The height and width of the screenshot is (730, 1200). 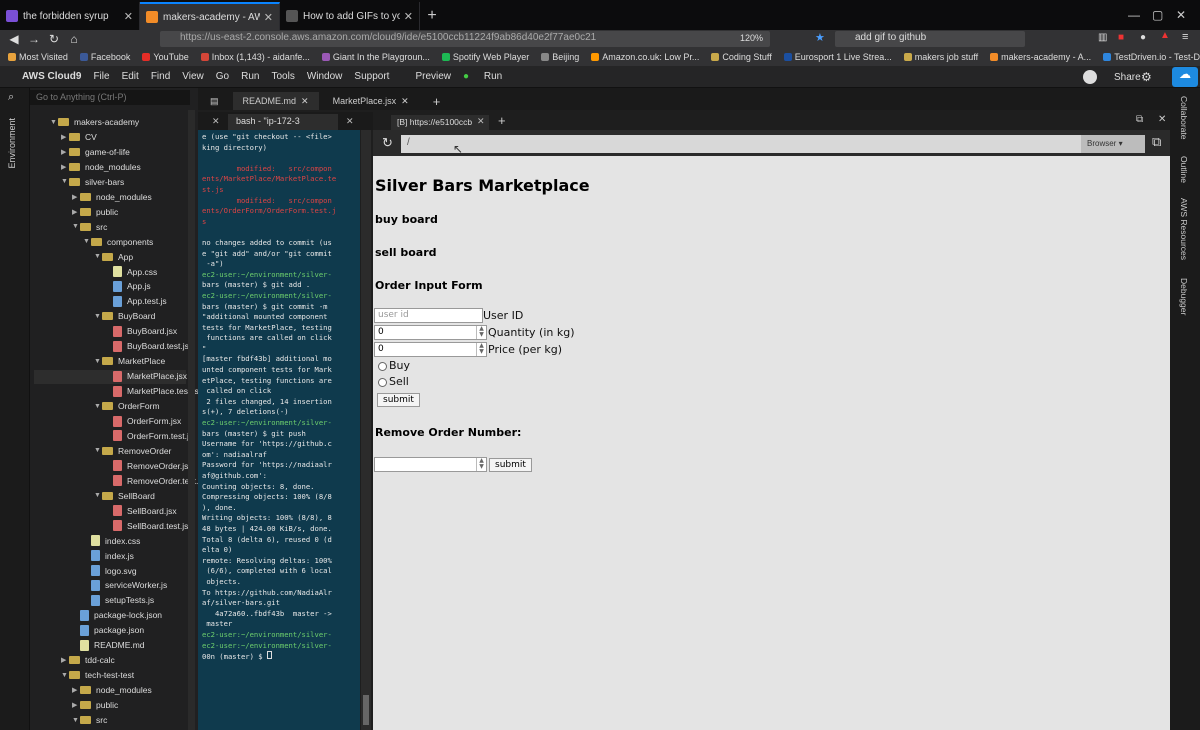 I want to click on tree-folder: ▼ SellBoard, so click(x=124, y=496).